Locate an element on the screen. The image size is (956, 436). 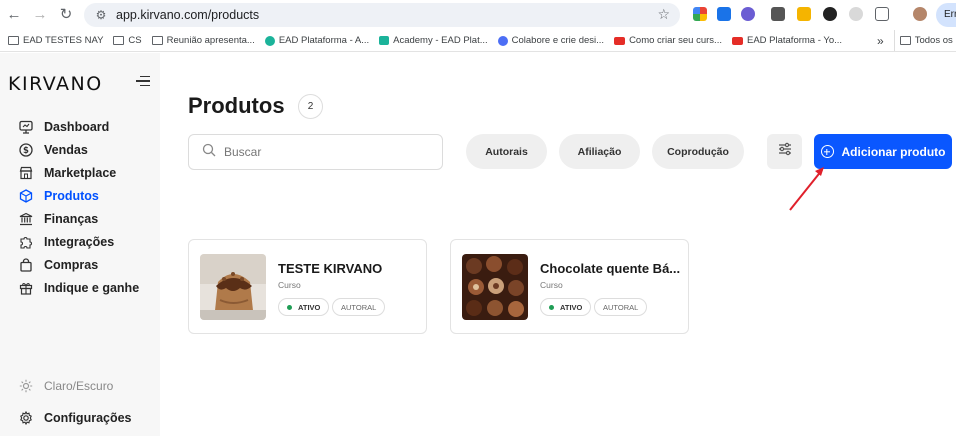
search-icon is located at coordinates (209, 152).